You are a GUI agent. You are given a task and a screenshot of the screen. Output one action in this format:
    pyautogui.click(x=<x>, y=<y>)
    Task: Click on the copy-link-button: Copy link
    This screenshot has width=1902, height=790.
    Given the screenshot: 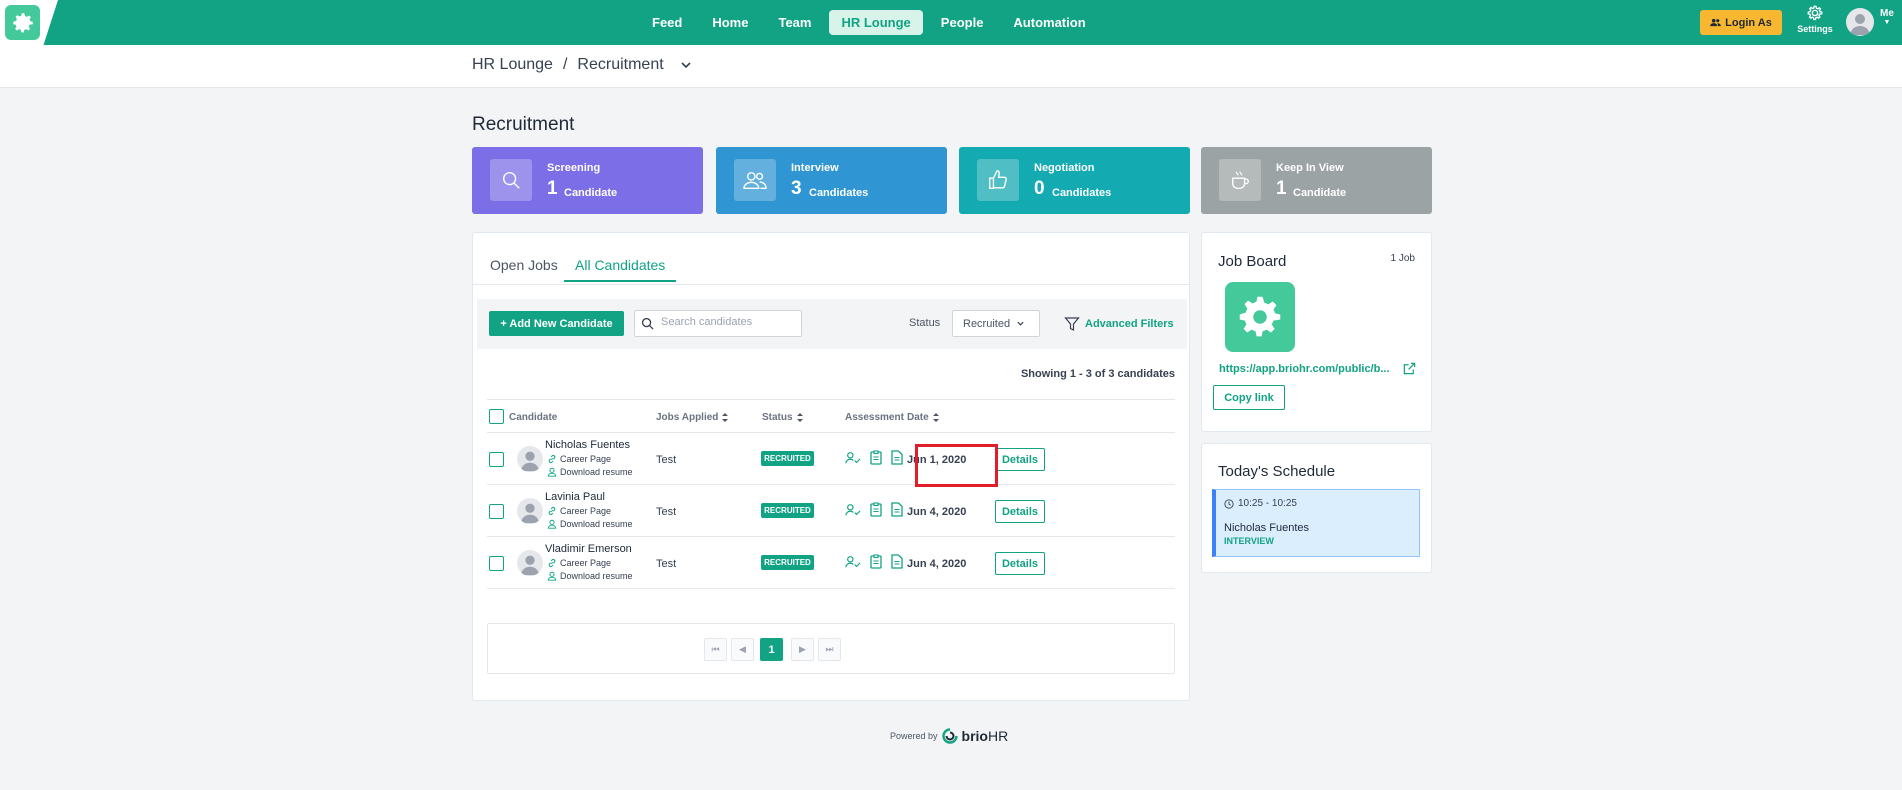 What is the action you would take?
    pyautogui.click(x=1249, y=397)
    